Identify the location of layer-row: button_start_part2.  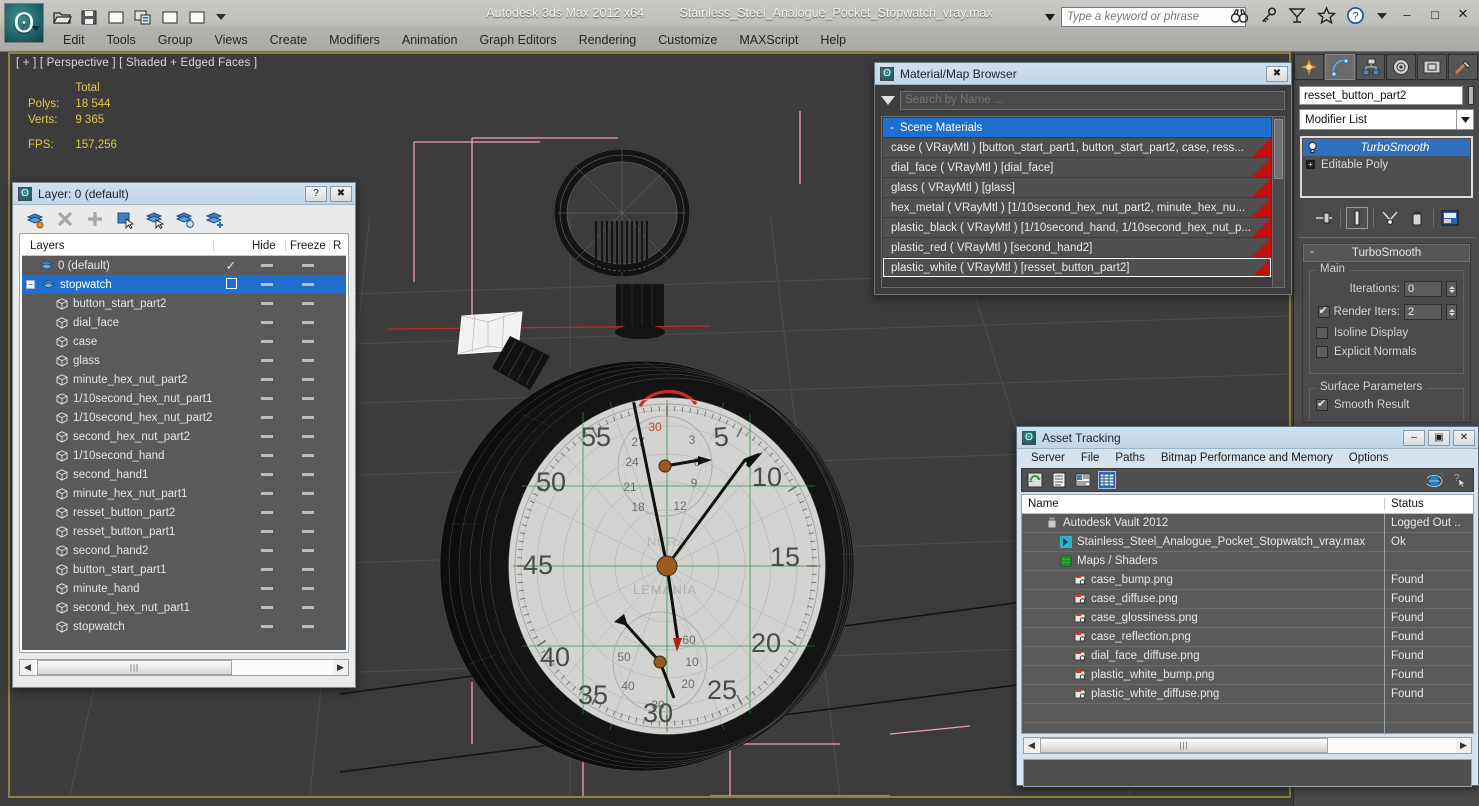
(184, 303).